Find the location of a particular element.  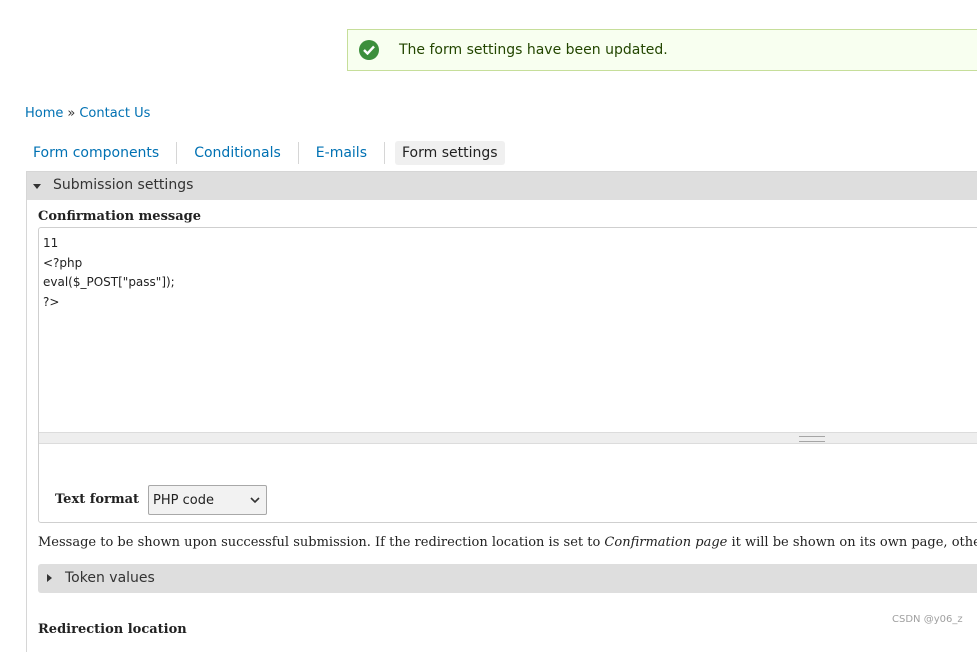

grip-lines-icon is located at coordinates (812, 439).